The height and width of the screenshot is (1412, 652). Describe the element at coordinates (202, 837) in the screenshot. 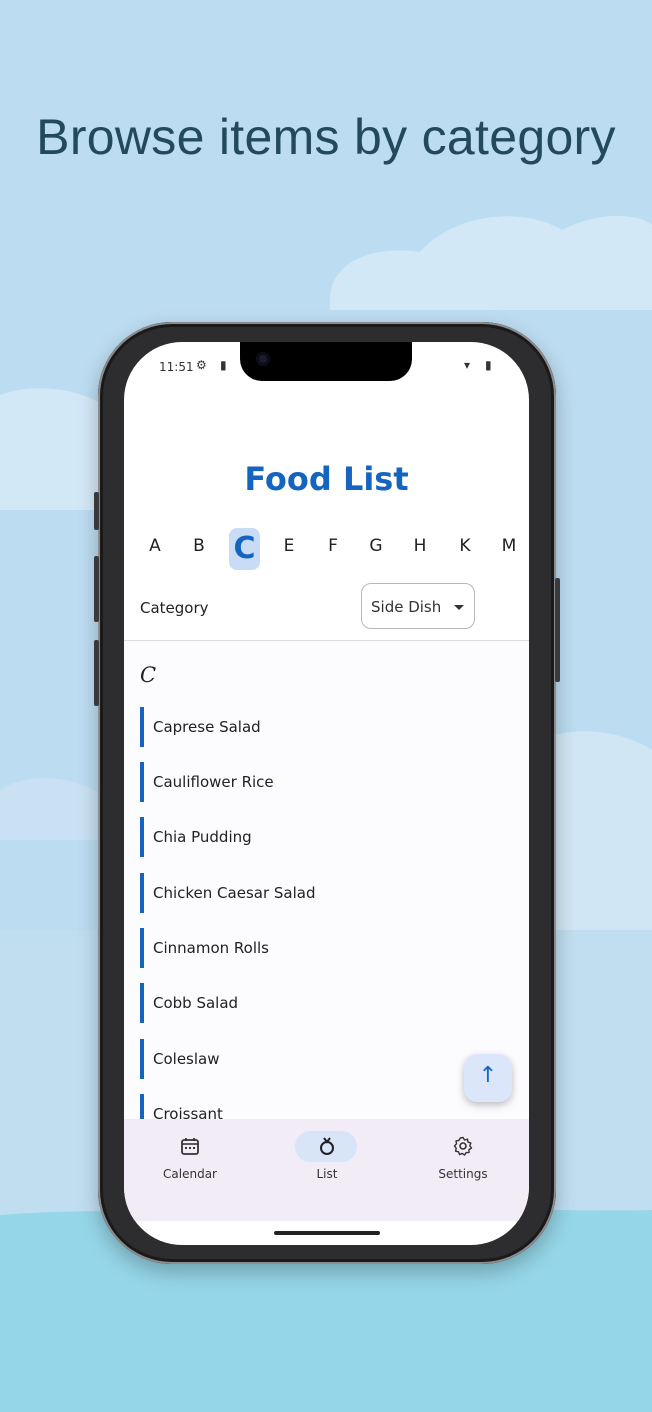

I see `list-item-label: Chia Pudding` at that location.